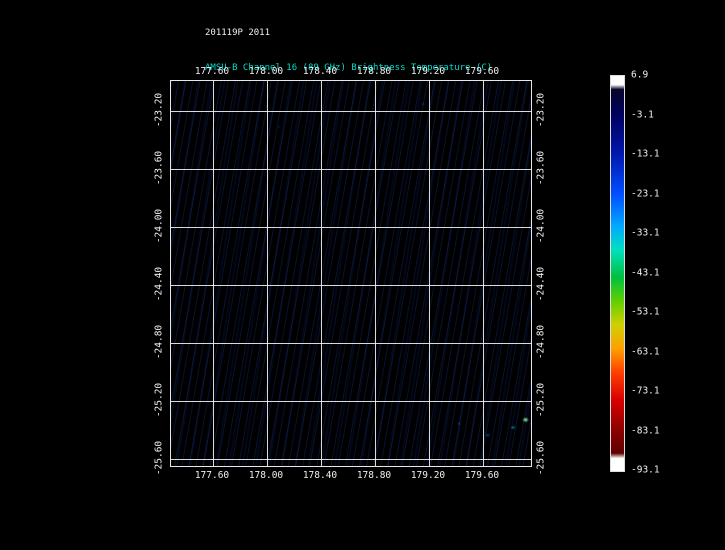 The width and height of the screenshot is (725, 550). I want to click on colorbar-tick-label: -93.1, so click(645, 470).